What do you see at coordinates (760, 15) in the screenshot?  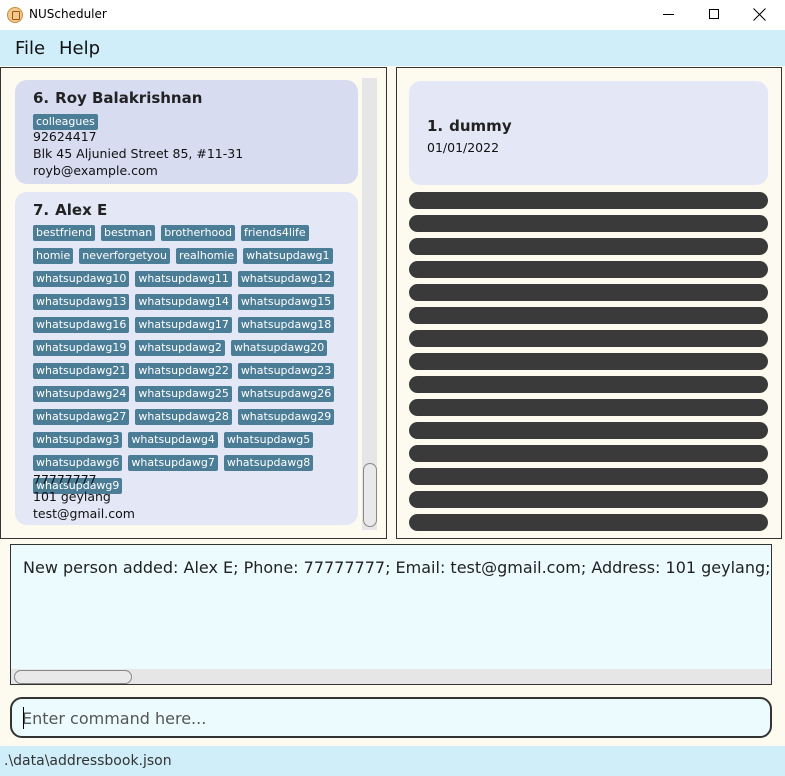 I see `close-button` at bounding box center [760, 15].